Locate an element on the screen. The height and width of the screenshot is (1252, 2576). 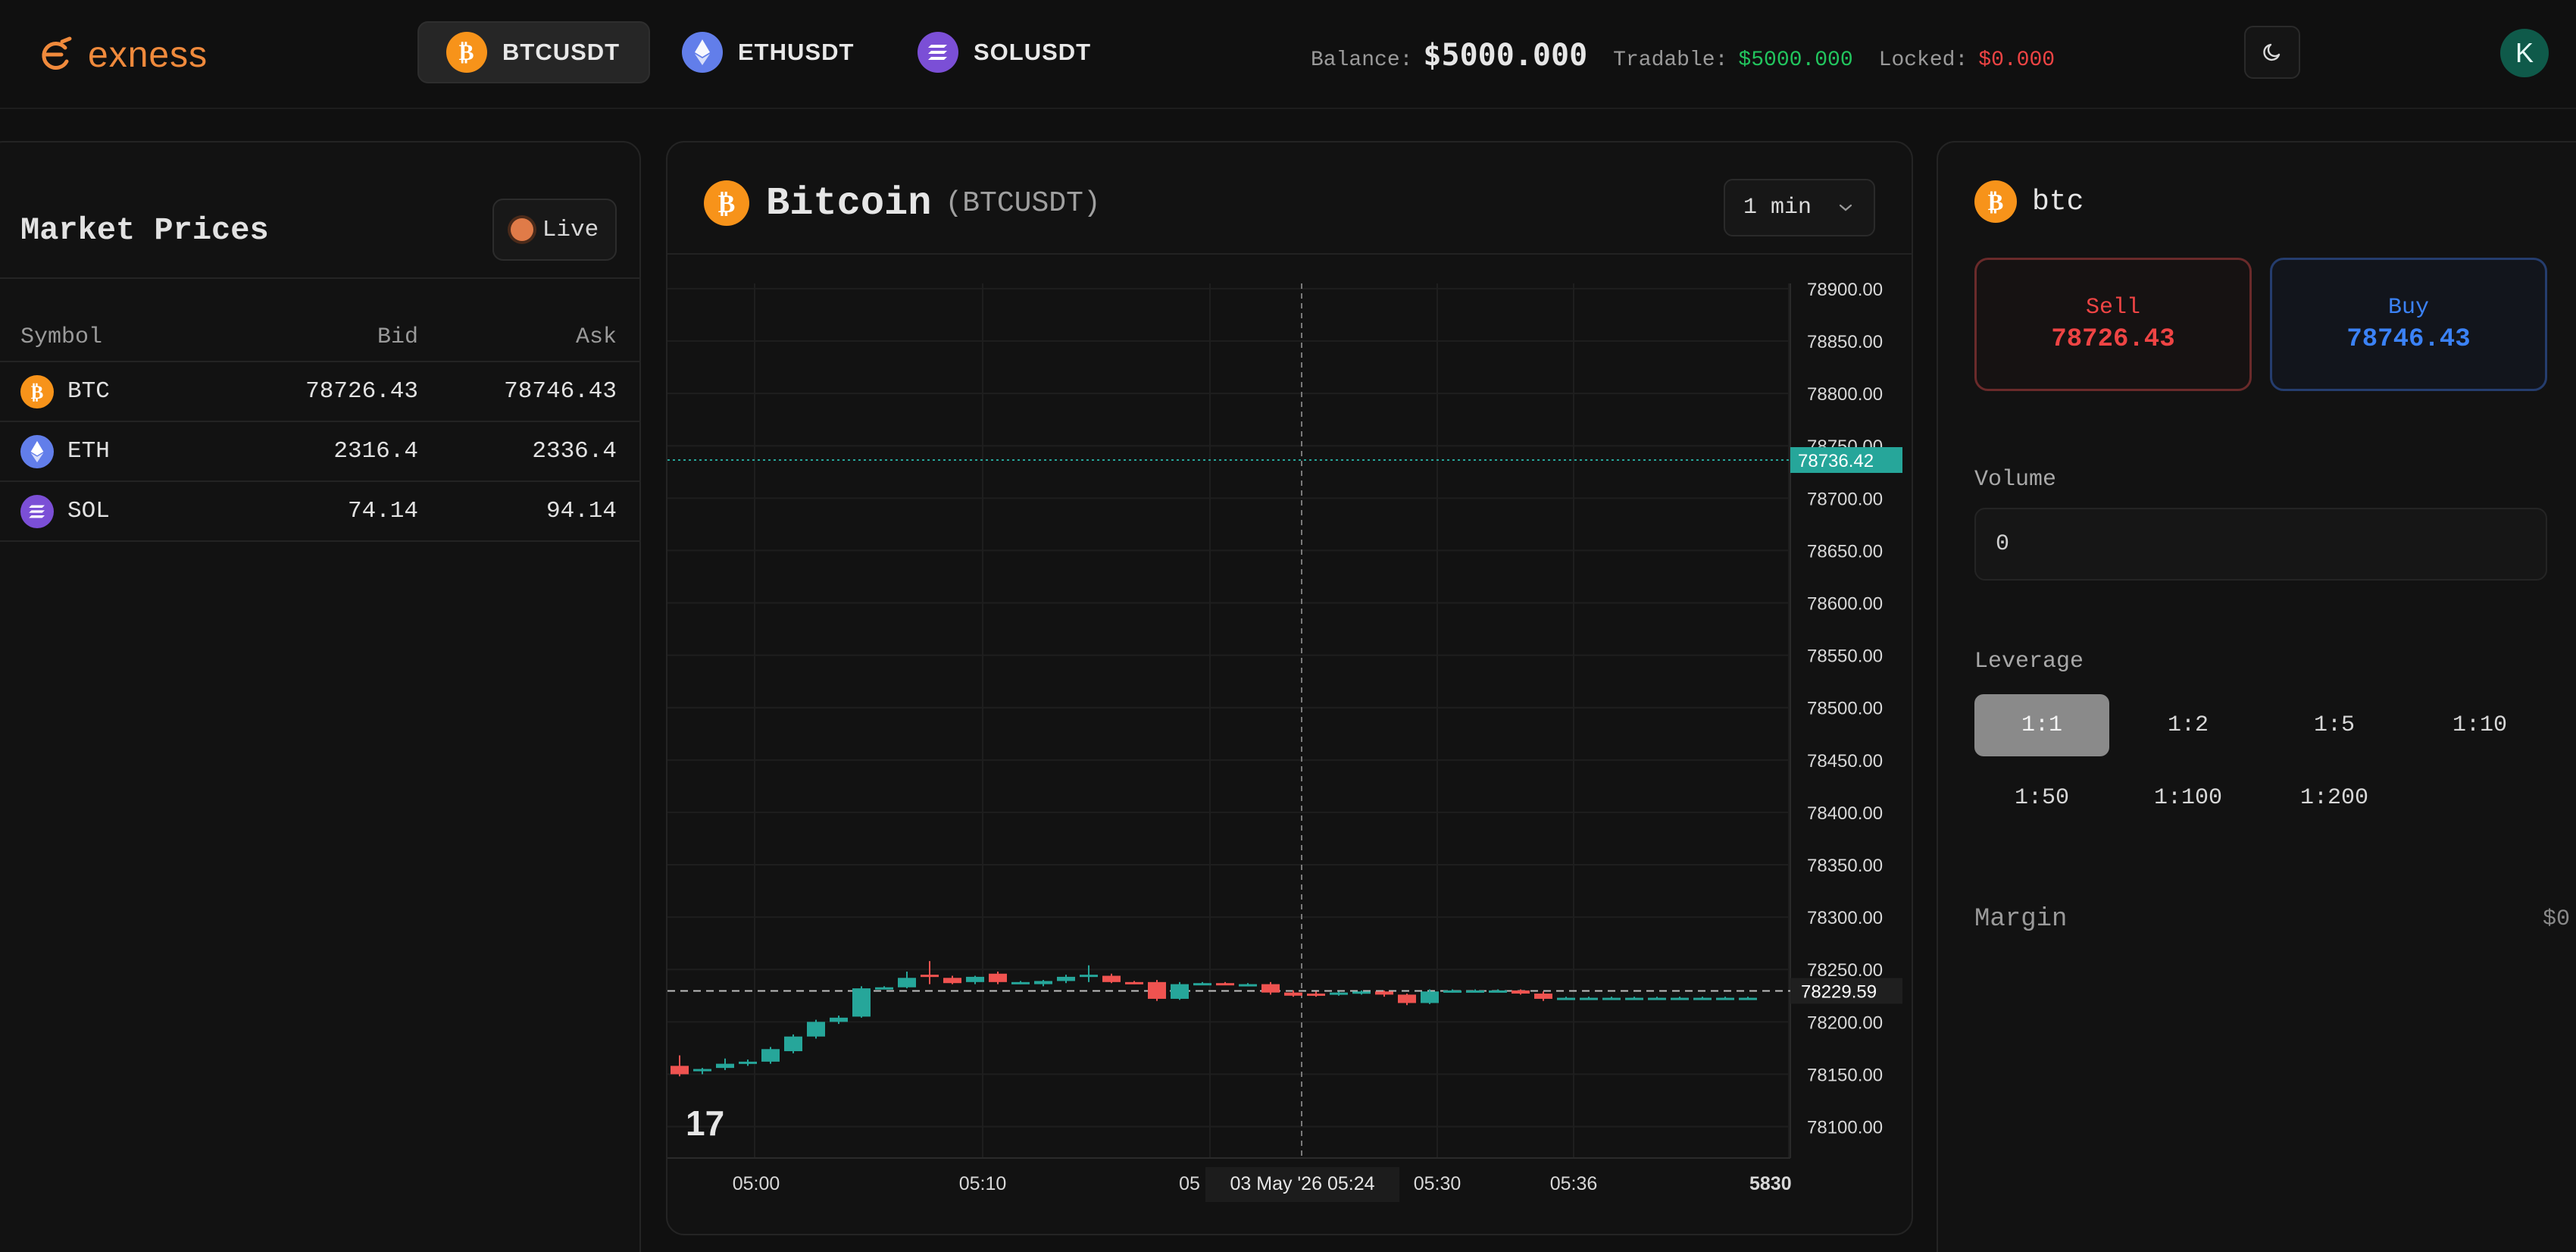
locked-label: Locked: is located at coordinates (1923, 60).